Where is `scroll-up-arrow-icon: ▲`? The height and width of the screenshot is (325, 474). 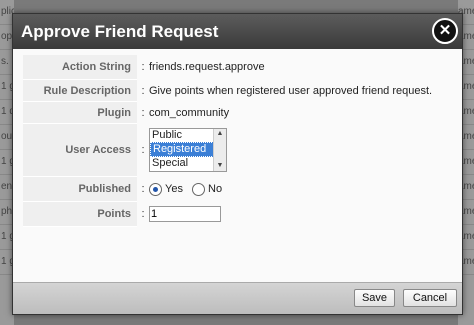 scroll-up-arrow-icon: ▲ is located at coordinates (220, 134).